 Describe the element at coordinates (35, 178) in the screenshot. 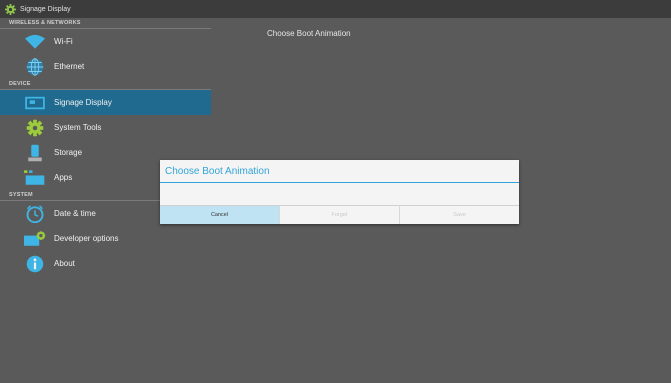

I see `apps-icon` at that location.